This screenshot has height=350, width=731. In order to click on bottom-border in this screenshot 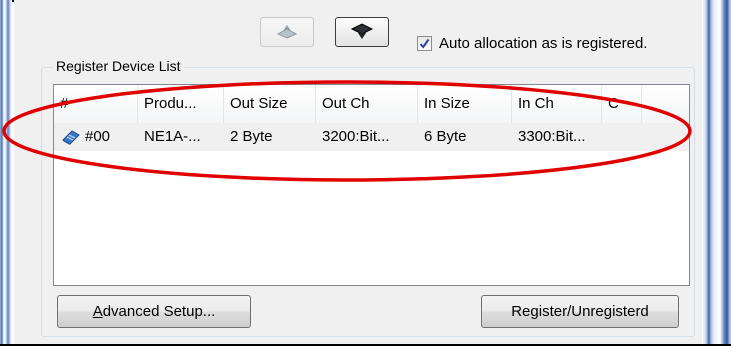, I will do `click(365, 347)`.